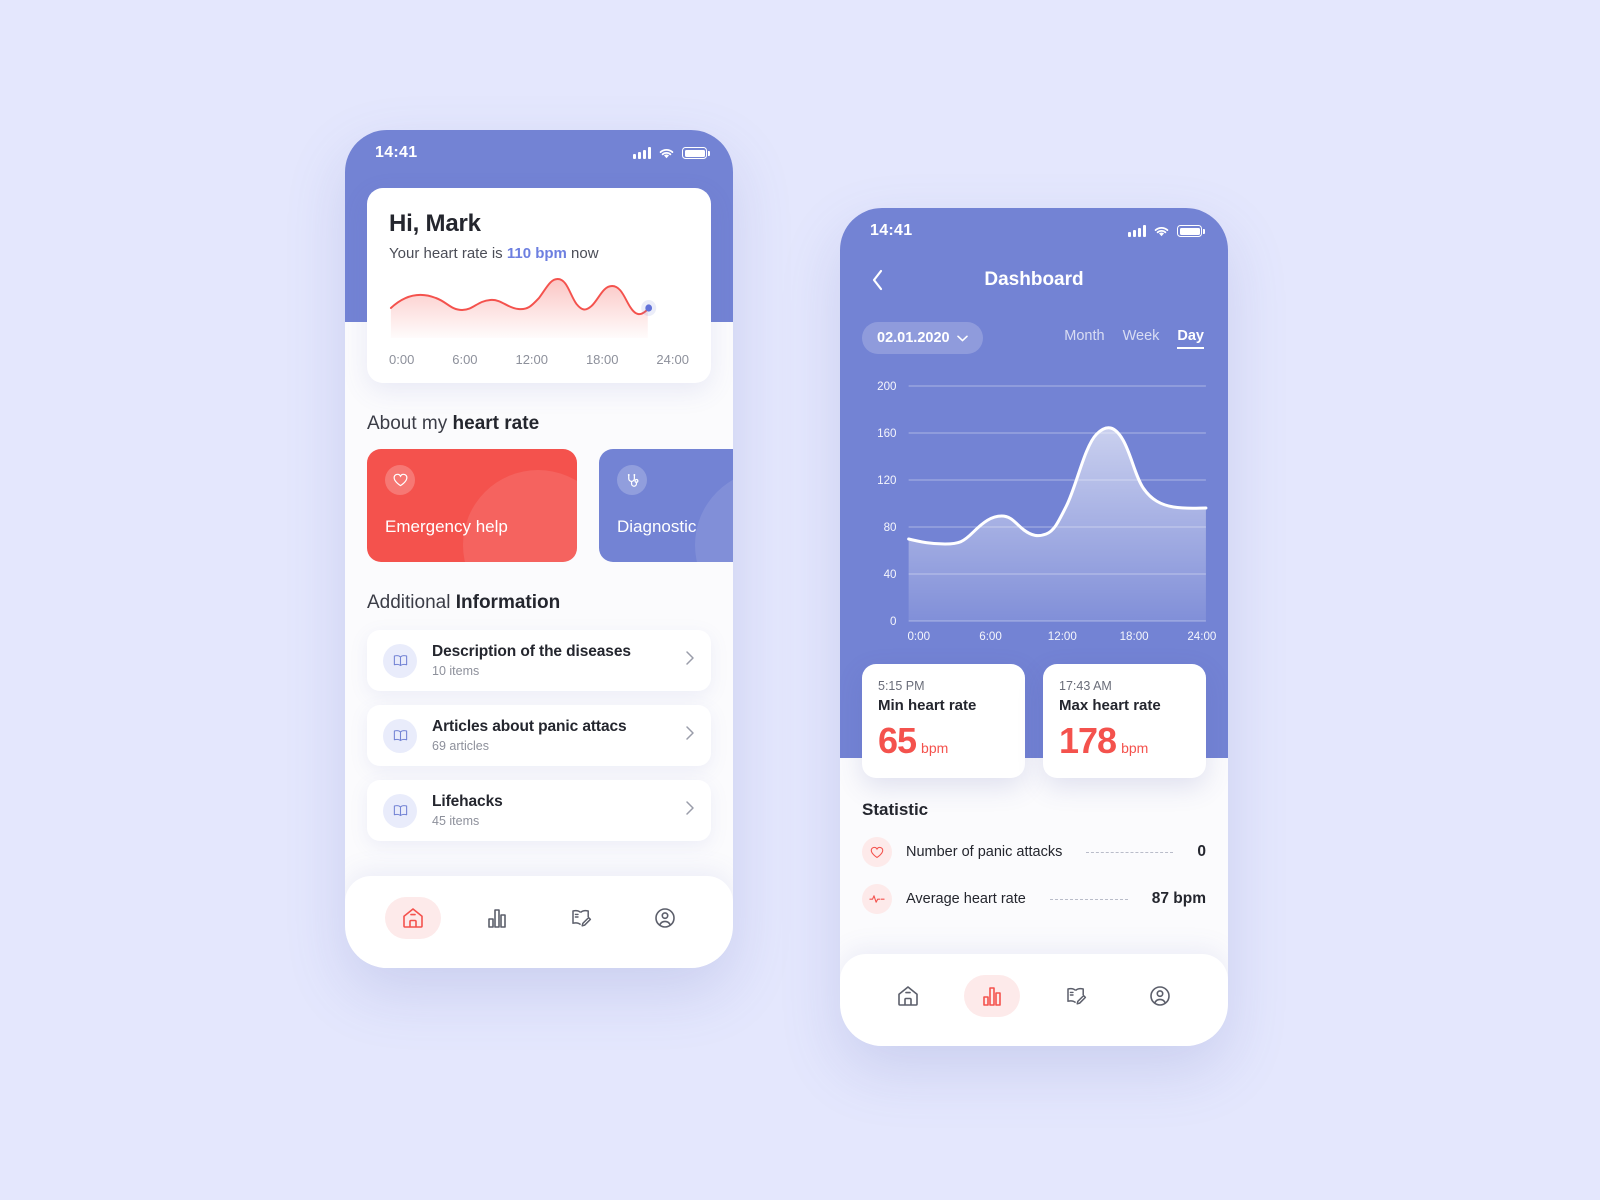 The height and width of the screenshot is (1200, 1600). I want to click on range-week: Week, so click(1141, 338).